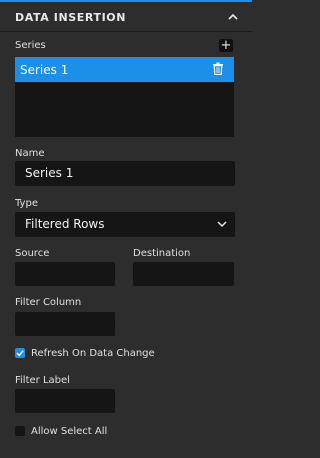  Describe the element at coordinates (30, 45) in the screenshot. I see `series-label: Series` at that location.